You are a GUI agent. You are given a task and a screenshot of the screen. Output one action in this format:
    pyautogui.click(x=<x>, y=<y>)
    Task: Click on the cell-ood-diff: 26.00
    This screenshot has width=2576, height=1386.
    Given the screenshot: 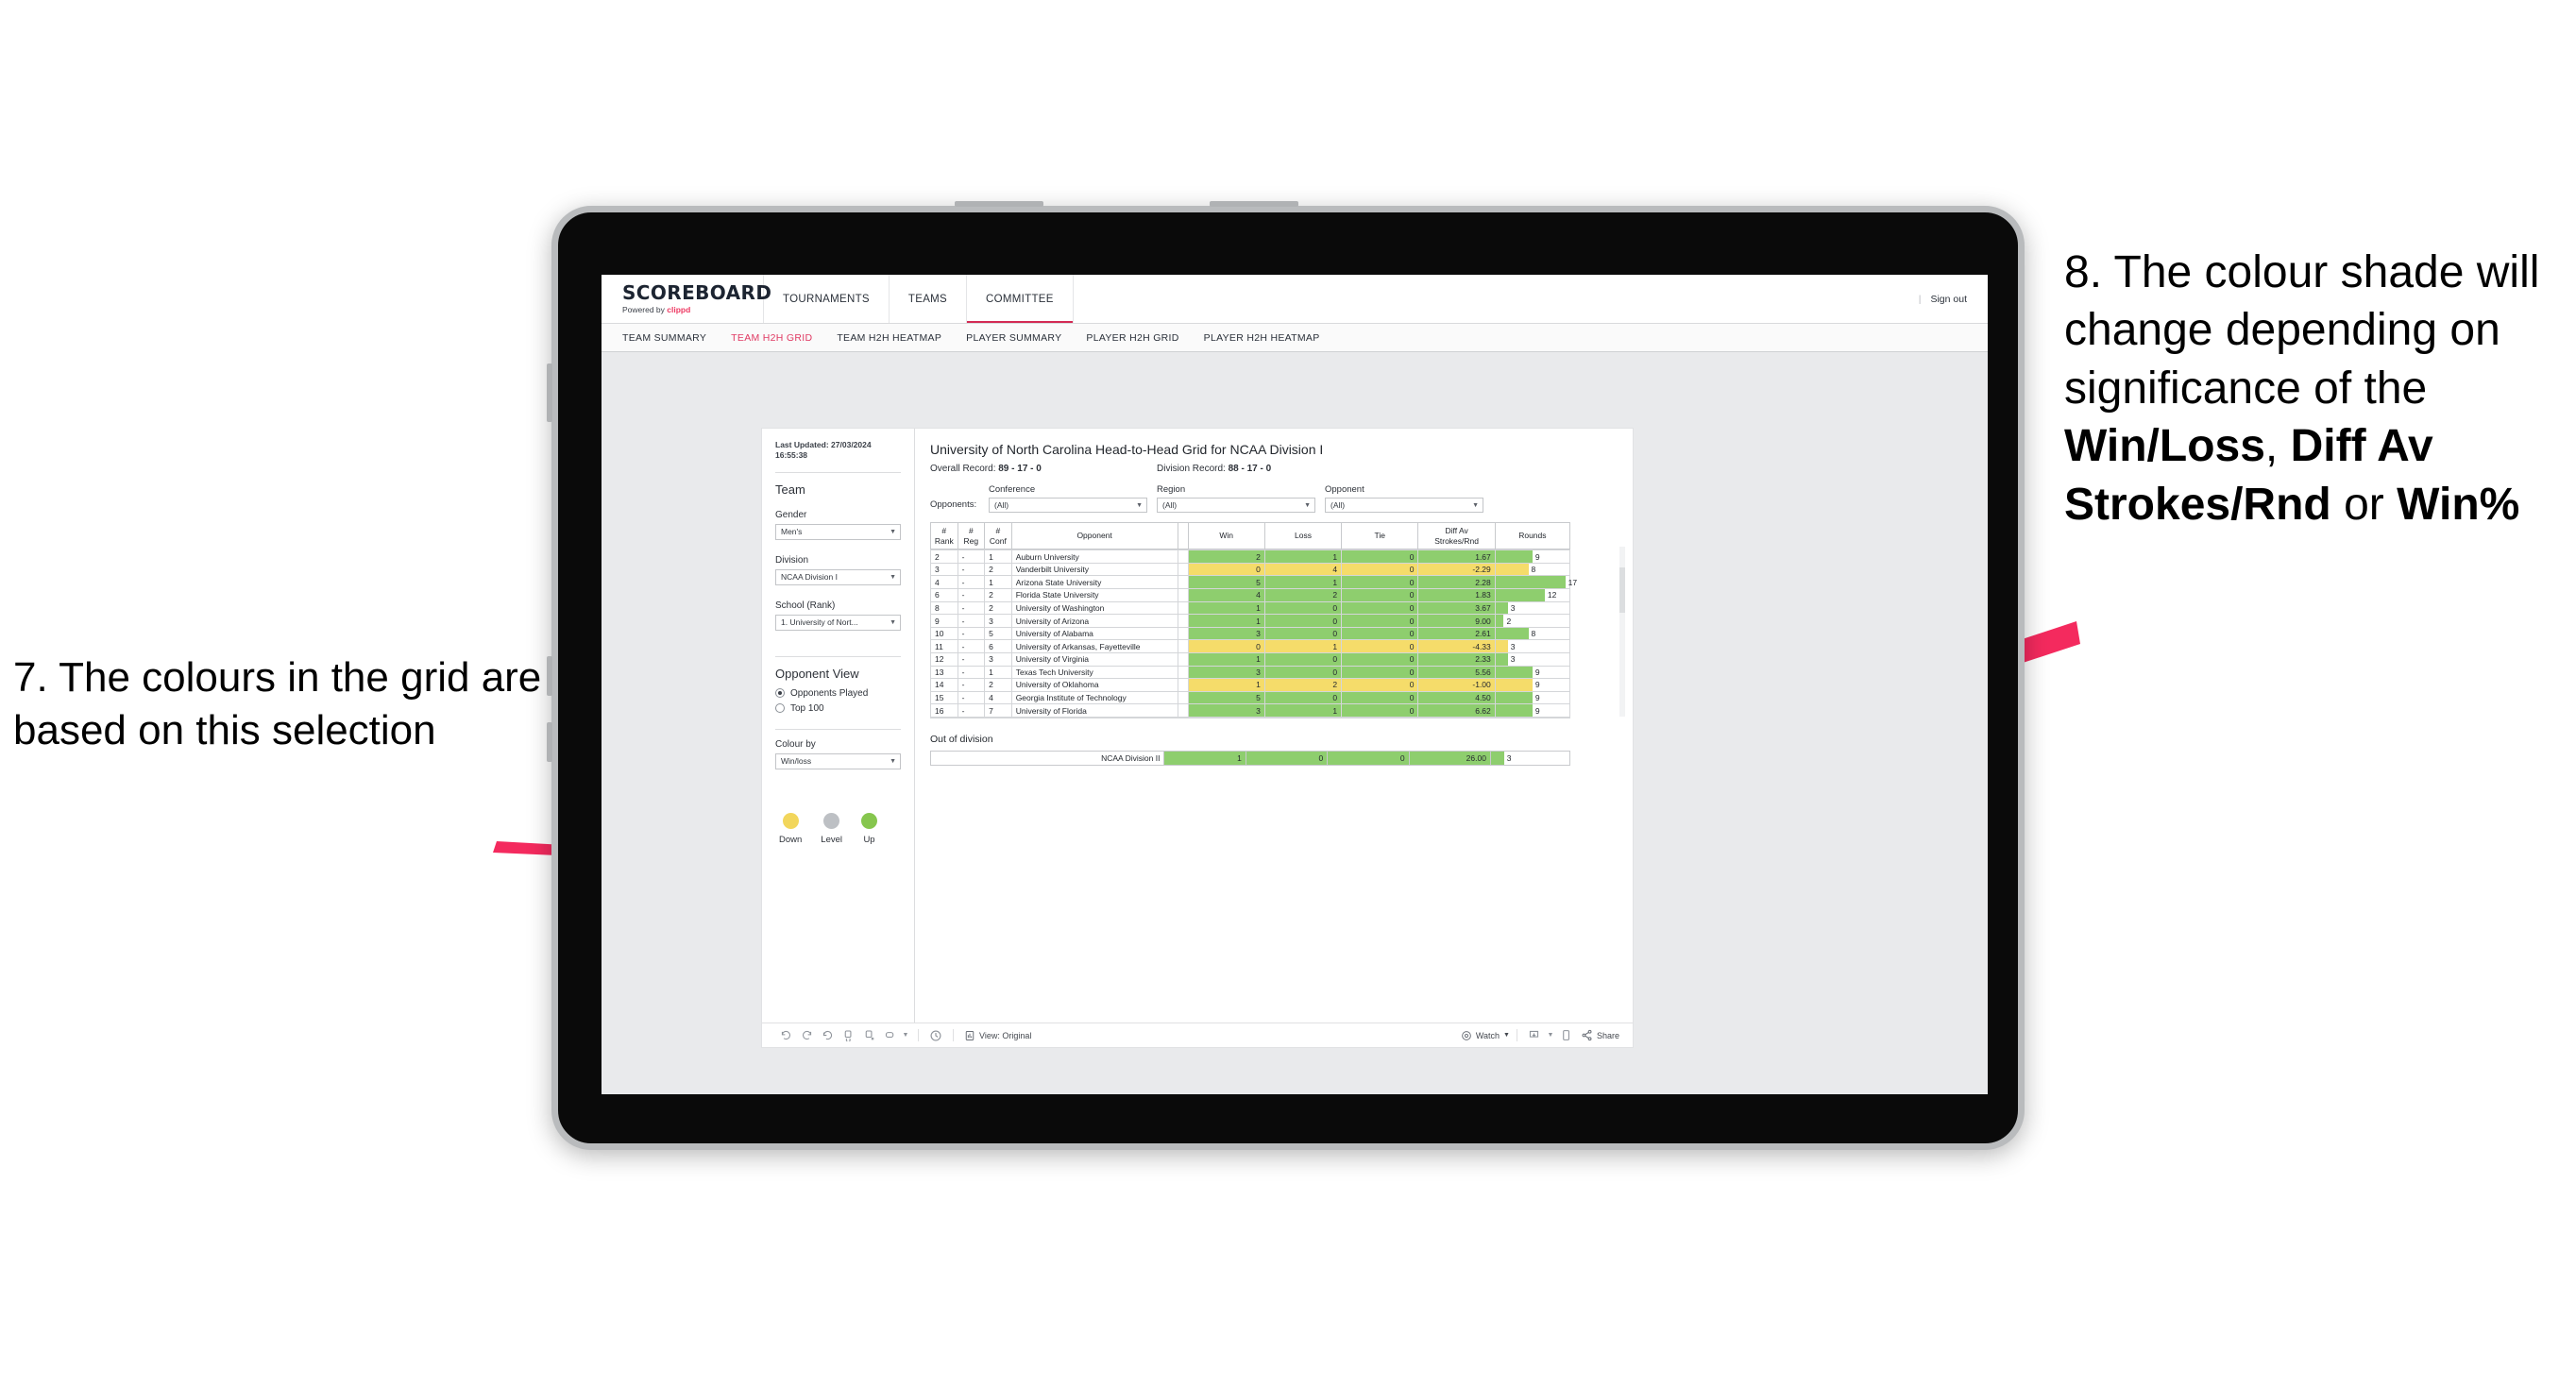 What is the action you would take?
    pyautogui.click(x=1449, y=759)
    